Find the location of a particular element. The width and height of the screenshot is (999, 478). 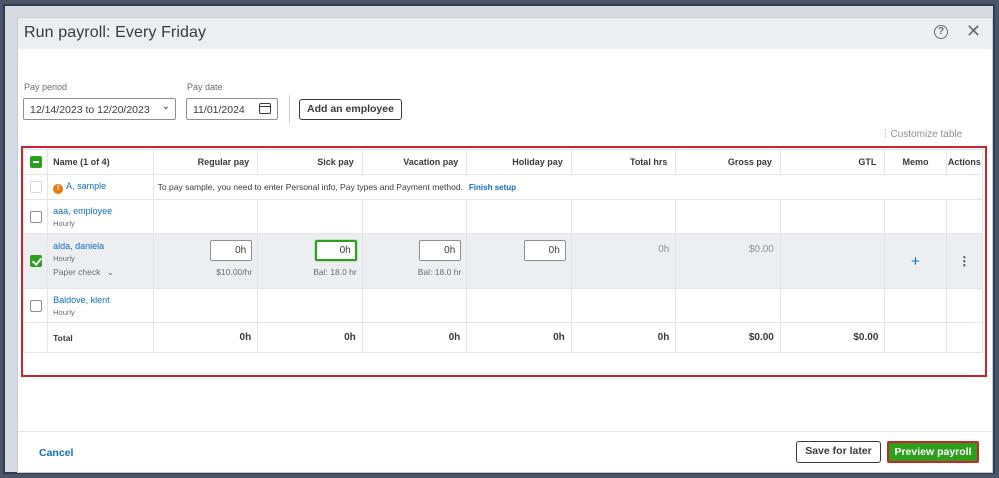

calendar-icon is located at coordinates (265, 108).